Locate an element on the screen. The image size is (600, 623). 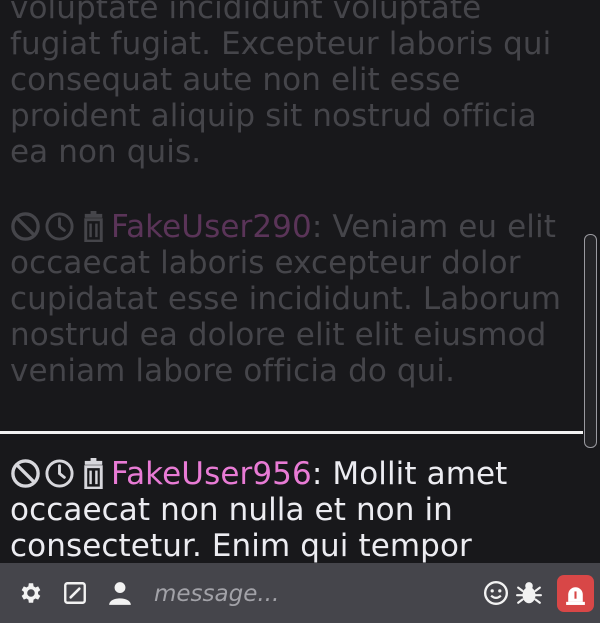
alert-button is located at coordinates (575, 593).